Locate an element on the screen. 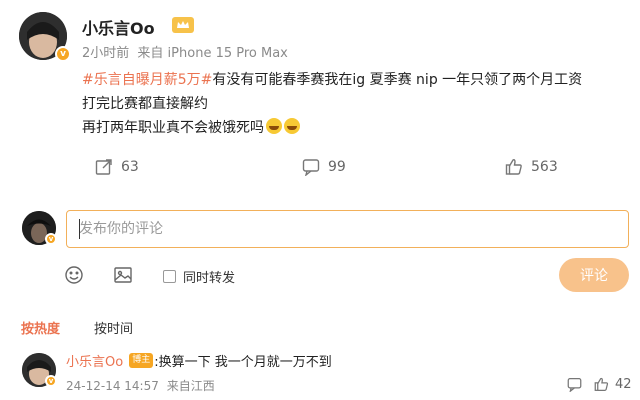  reply-icon is located at coordinates (574, 385).